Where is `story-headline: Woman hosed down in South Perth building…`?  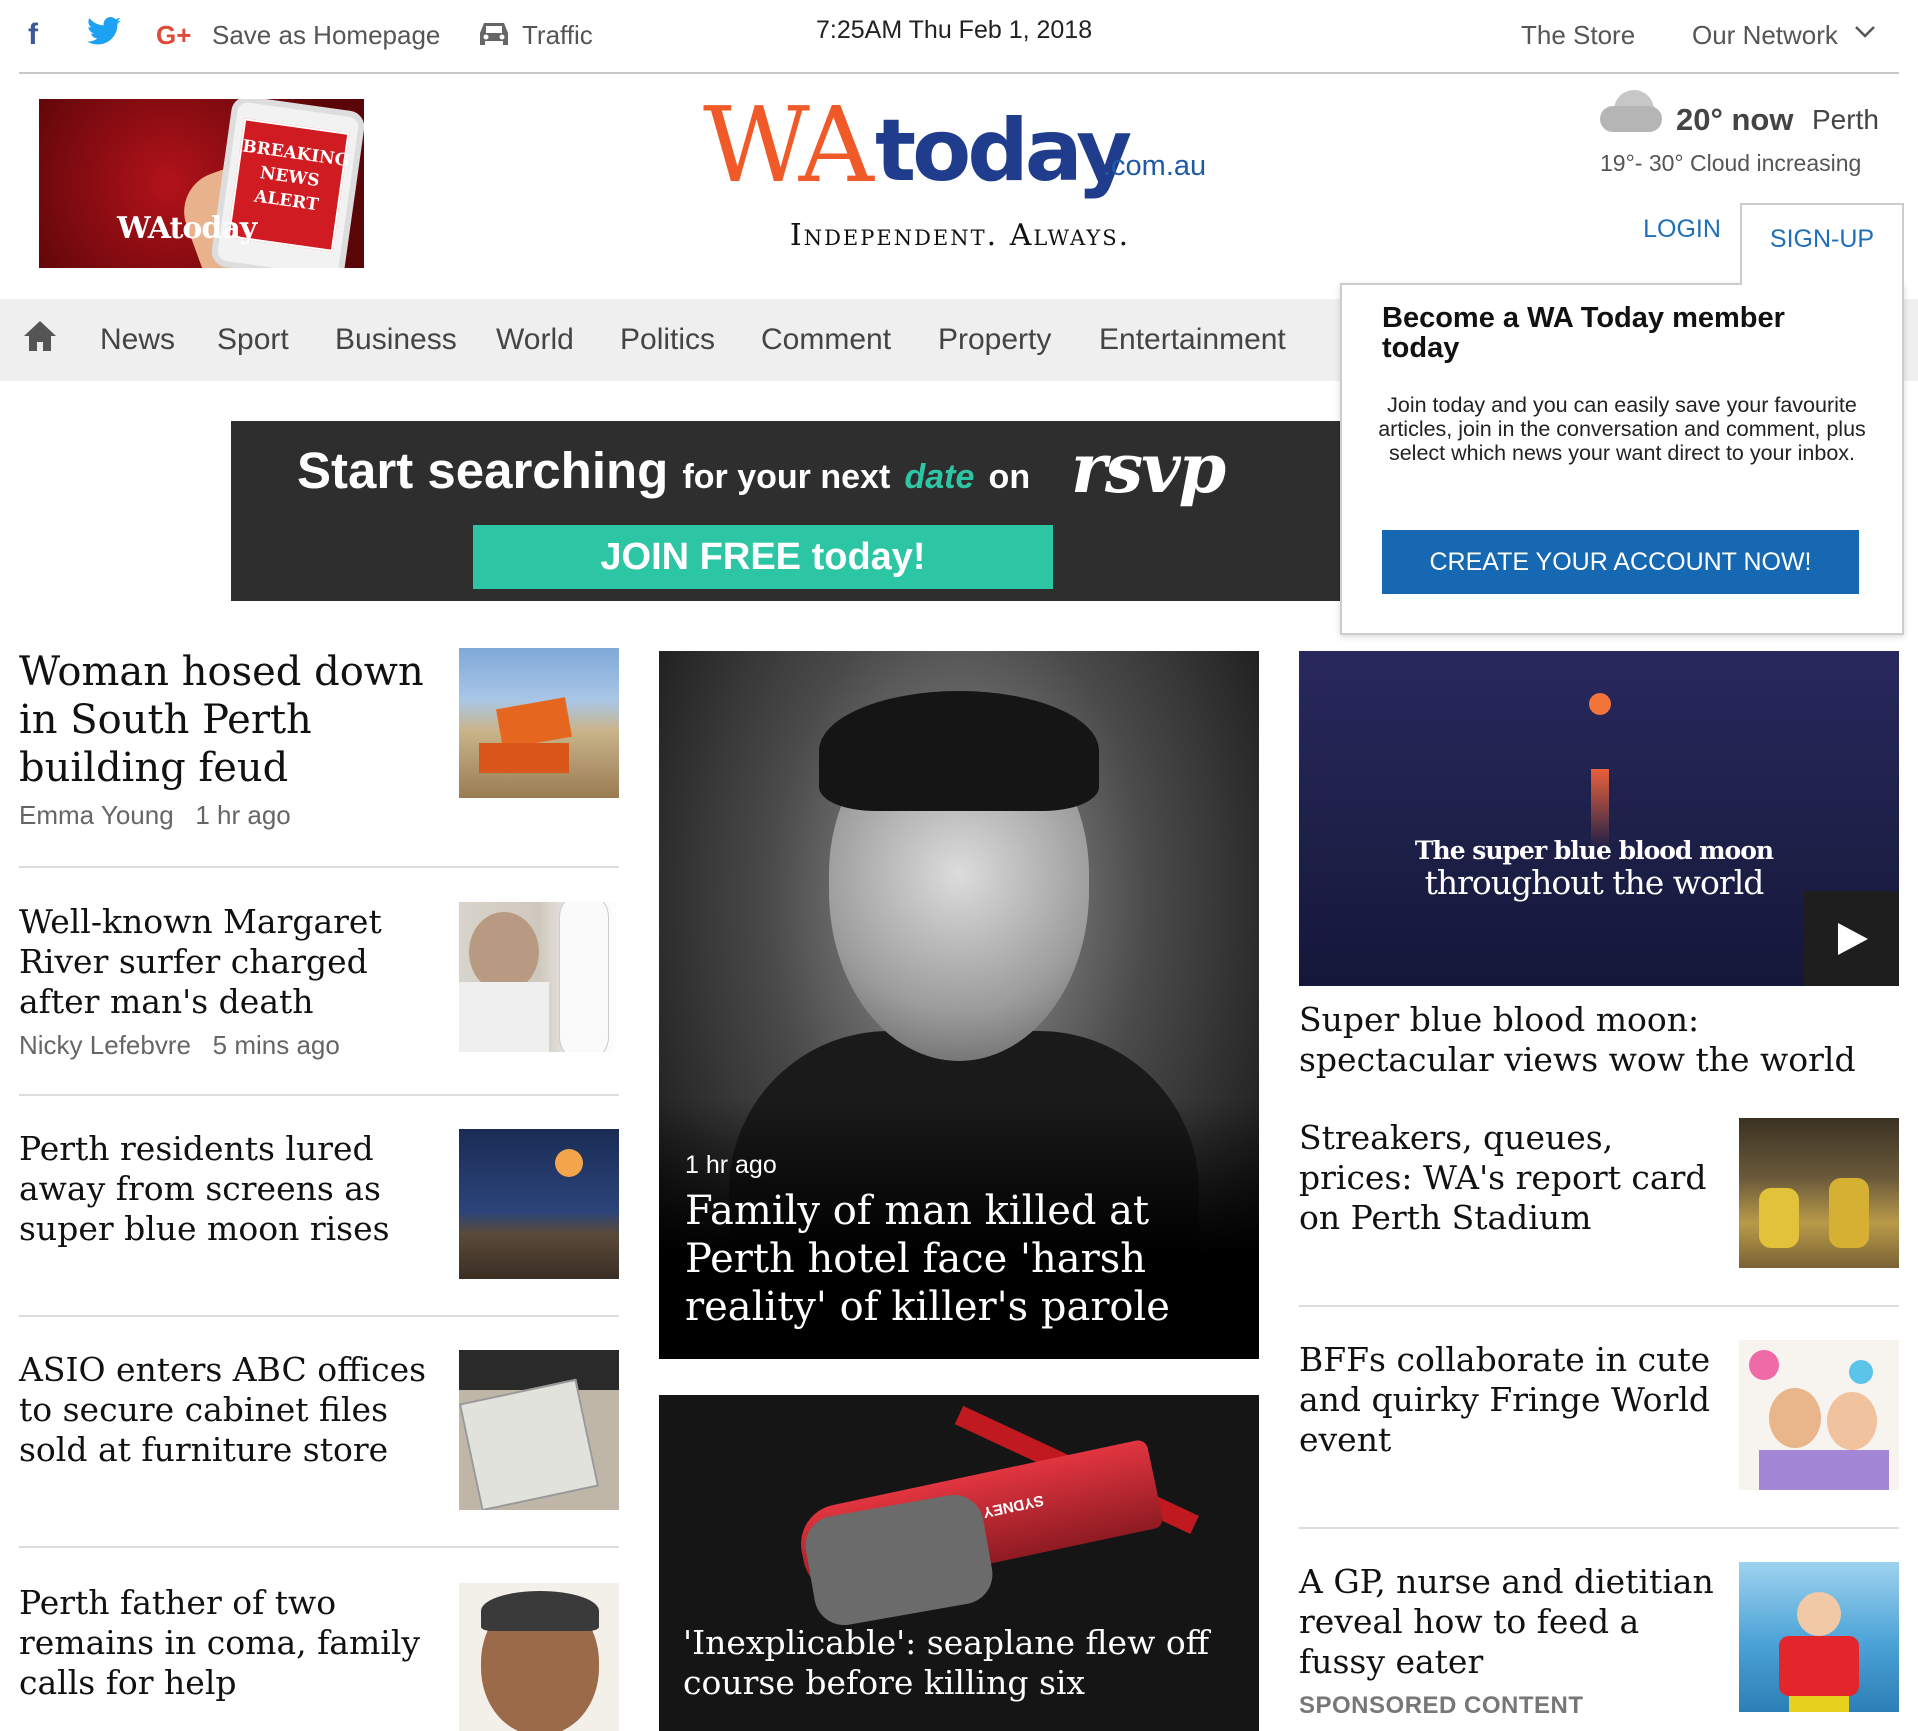 story-headline: Woman hosed down in South Perth building… is located at coordinates (229, 720).